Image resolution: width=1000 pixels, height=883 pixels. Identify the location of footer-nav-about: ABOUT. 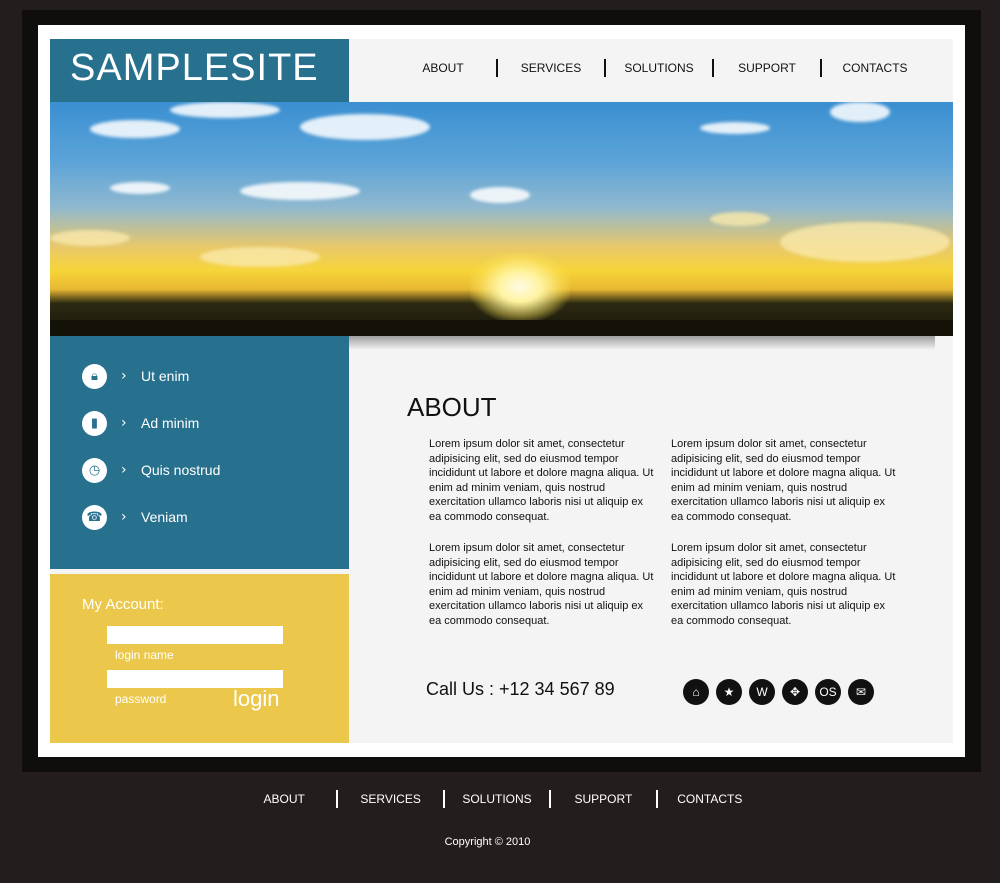
(284, 799).